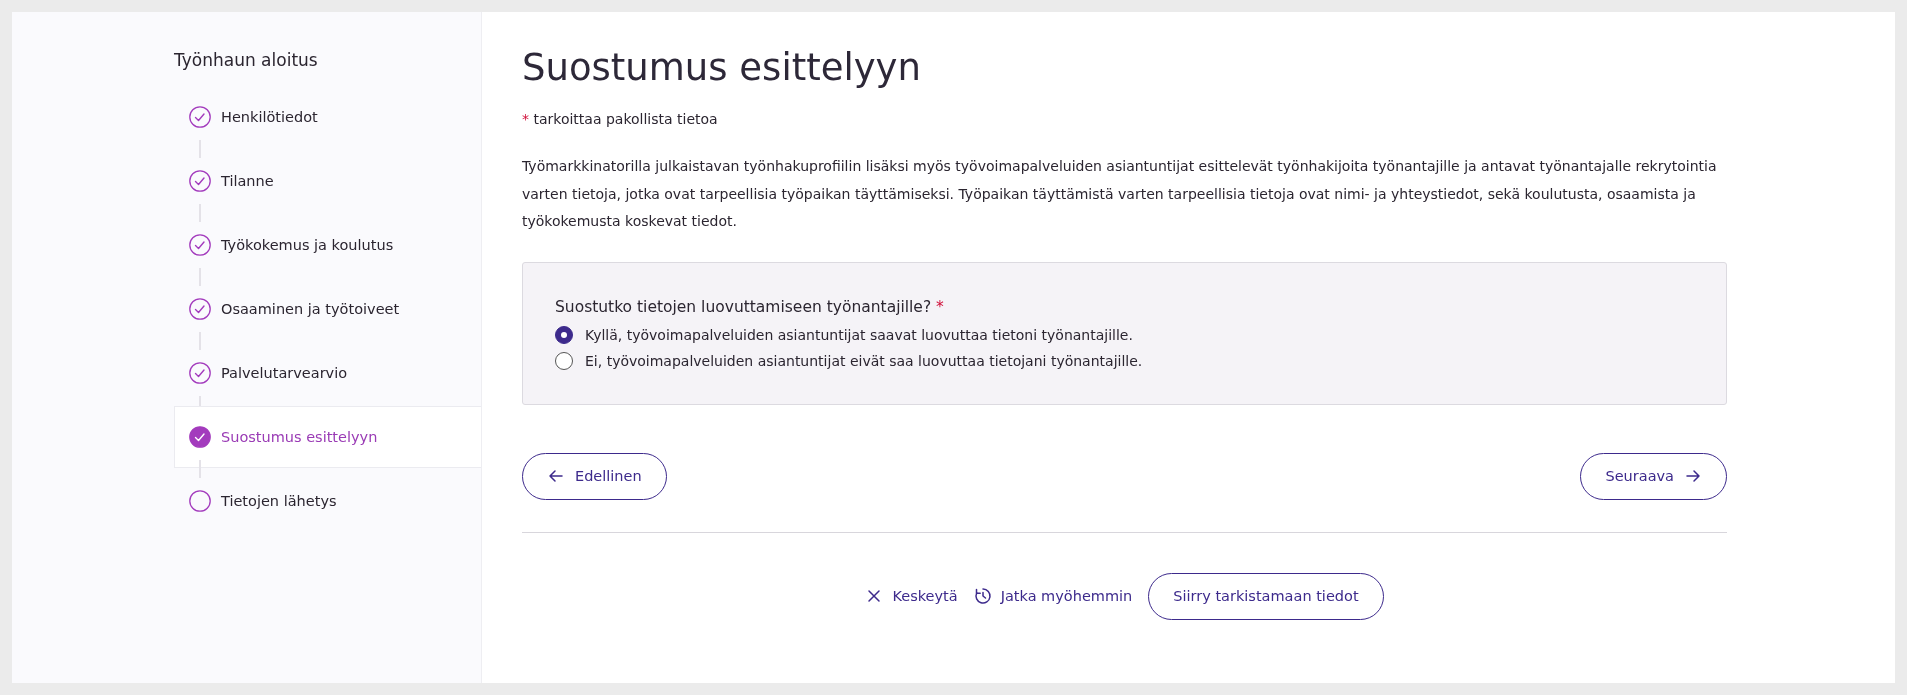  Describe the element at coordinates (299, 437) in the screenshot. I see `step-label: Suostumus esittelyyn` at that location.